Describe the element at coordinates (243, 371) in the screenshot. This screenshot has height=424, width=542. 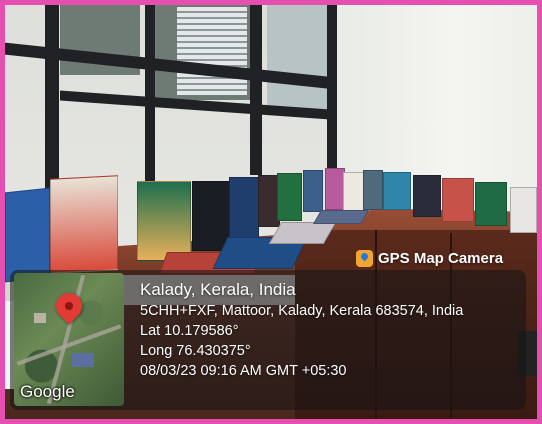
I see `datetime: 08/03/23 09:16 AM GMT +05:30` at that location.